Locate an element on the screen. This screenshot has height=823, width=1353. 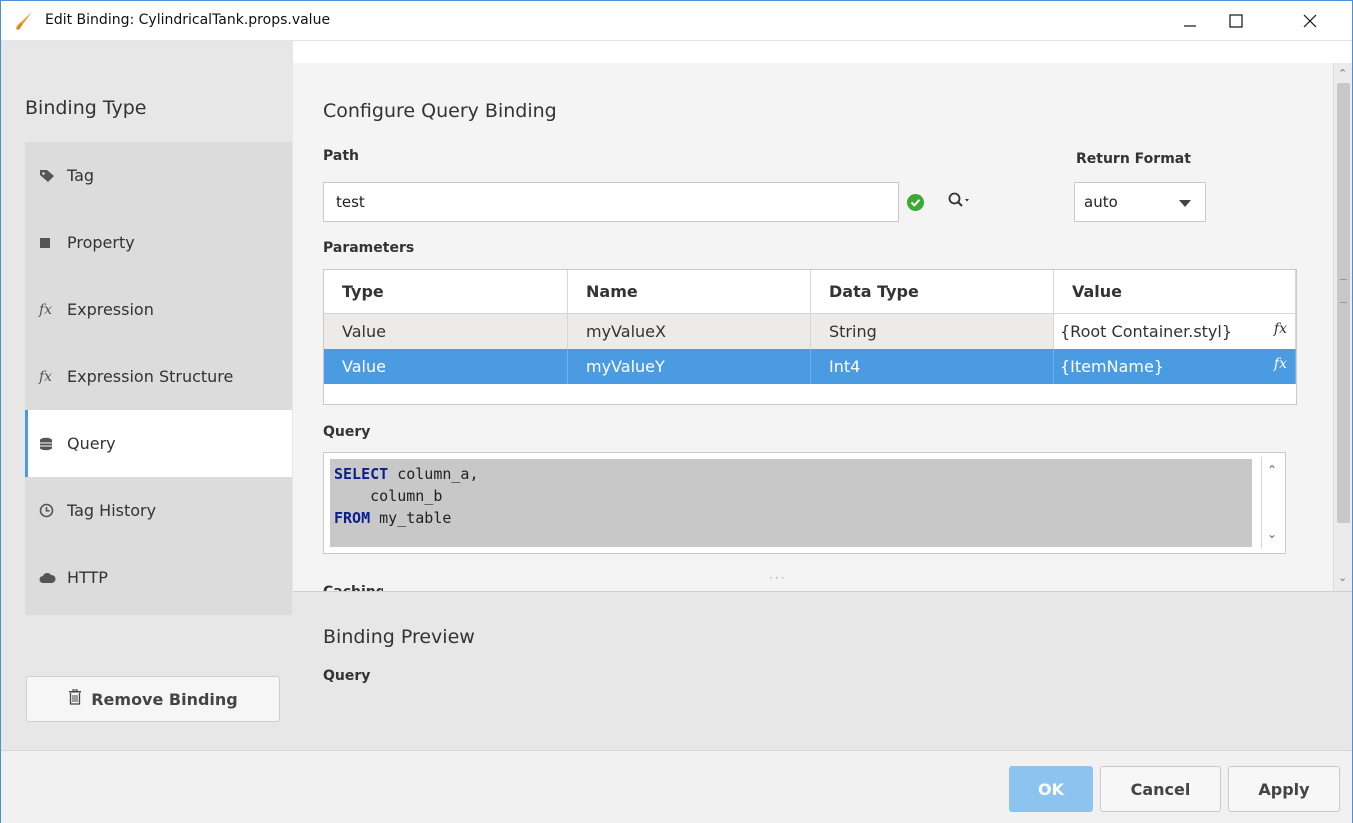
binding-type-label: Expression Structure is located at coordinates (150, 376).